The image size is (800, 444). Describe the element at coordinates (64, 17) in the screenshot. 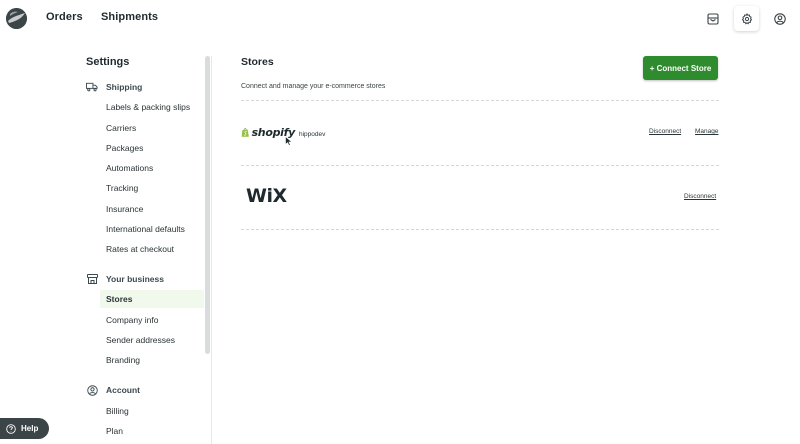

I see `nav-orders-link: Orders` at that location.